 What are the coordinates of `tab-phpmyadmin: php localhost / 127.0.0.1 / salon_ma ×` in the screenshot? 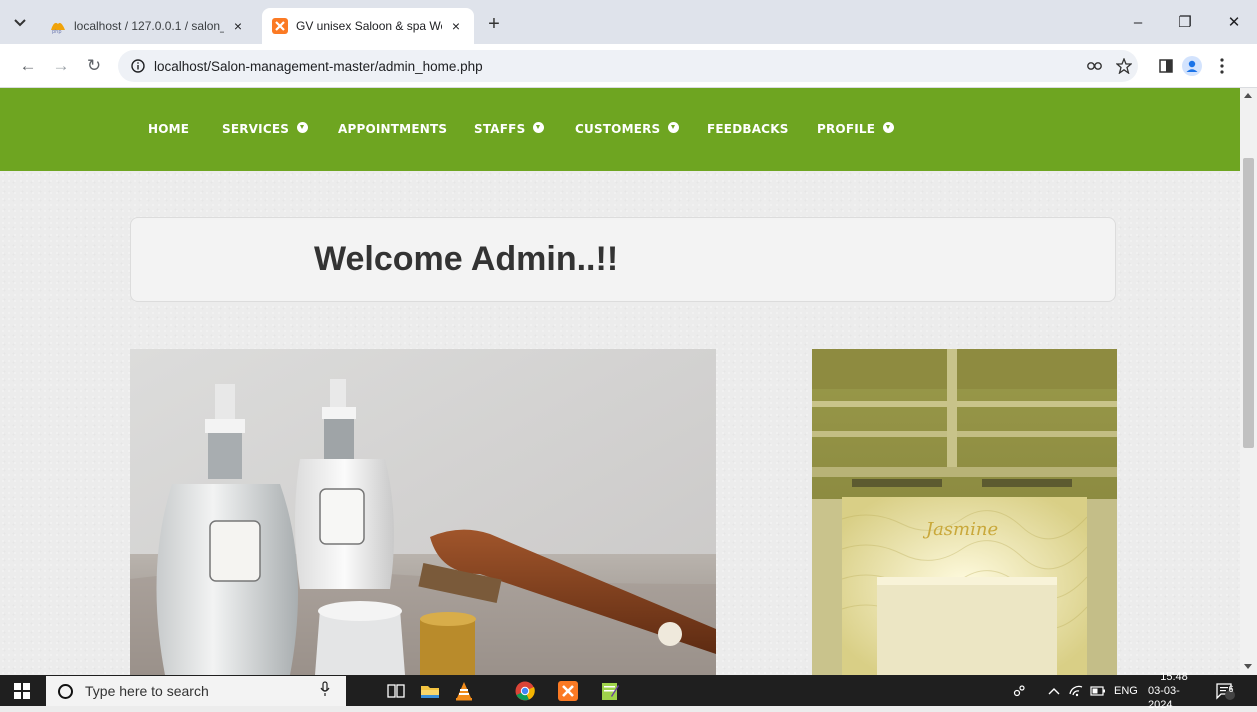 It's located at (148, 26).